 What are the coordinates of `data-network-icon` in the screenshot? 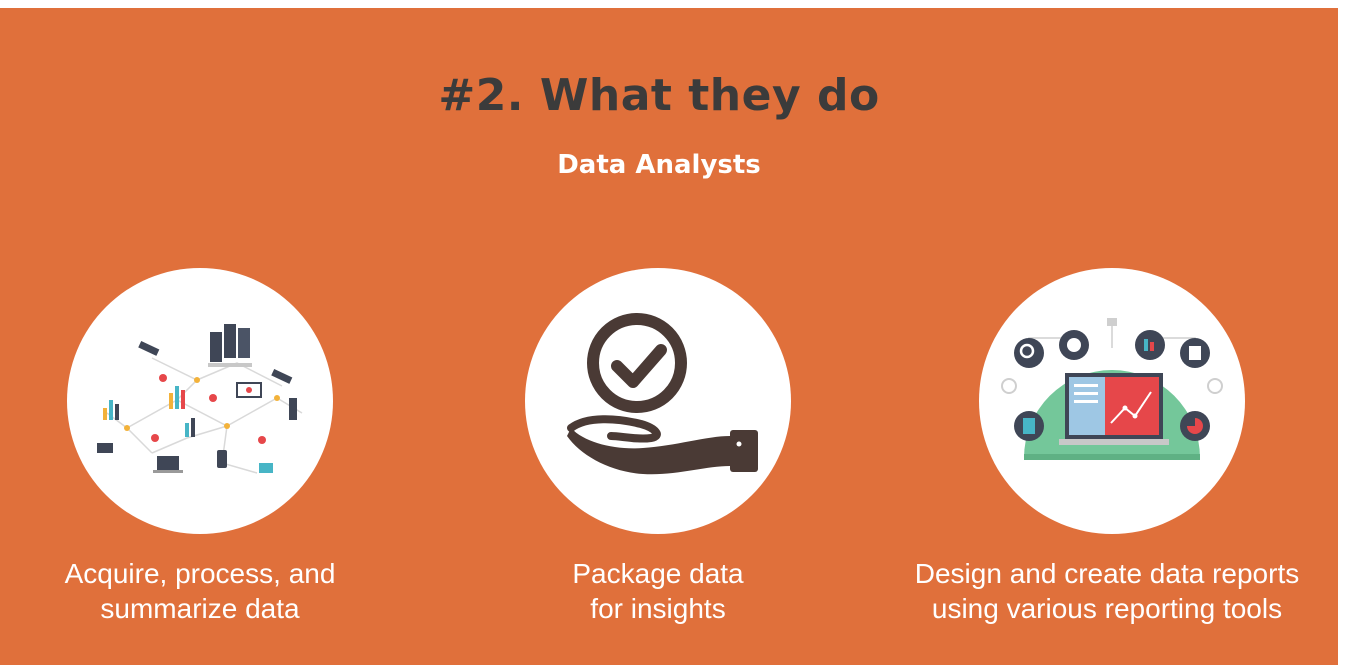 It's located at (200, 399).